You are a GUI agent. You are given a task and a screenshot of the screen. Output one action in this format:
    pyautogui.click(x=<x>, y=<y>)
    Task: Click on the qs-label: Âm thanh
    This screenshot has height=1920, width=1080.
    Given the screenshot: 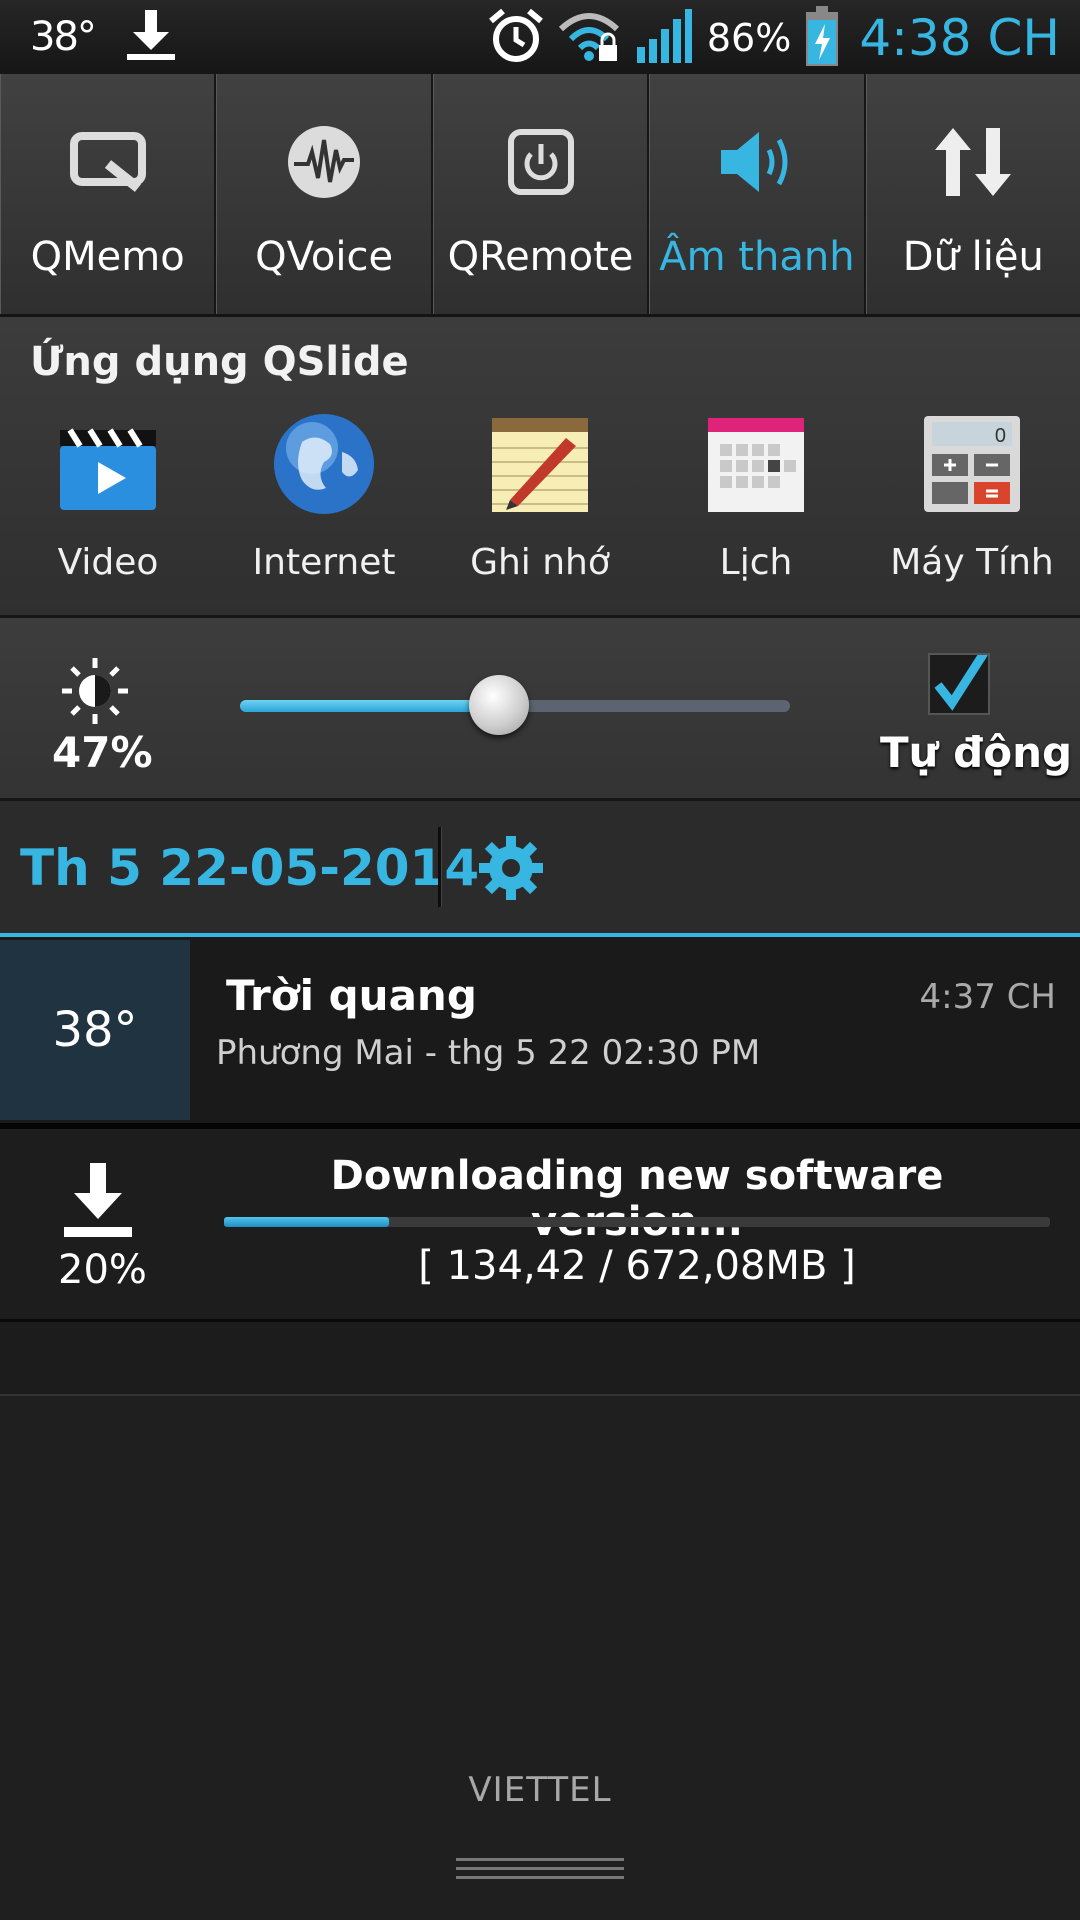 What is the action you would take?
    pyautogui.click(x=757, y=257)
    